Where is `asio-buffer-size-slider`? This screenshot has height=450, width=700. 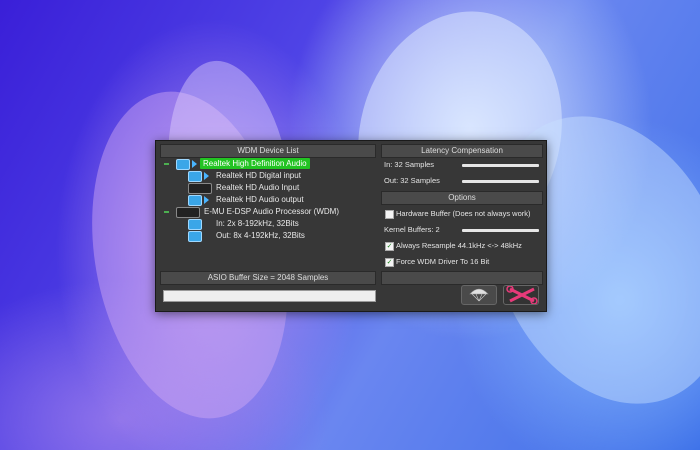 asio-buffer-size-slider is located at coordinates (269, 296).